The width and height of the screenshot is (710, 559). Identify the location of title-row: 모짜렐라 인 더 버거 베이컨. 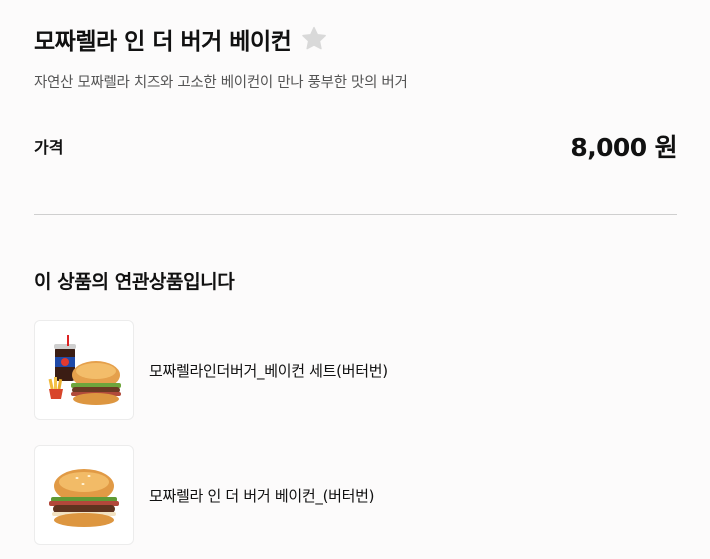
(181, 39).